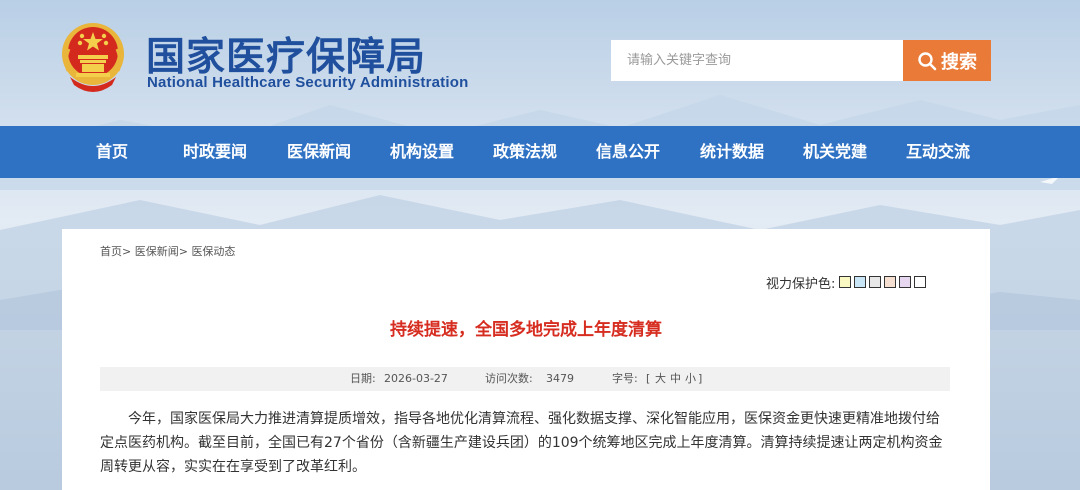 This screenshot has height=490, width=1080. I want to click on breadcrumb: 首页> 医保新闻> 医保动态, so click(167, 251).